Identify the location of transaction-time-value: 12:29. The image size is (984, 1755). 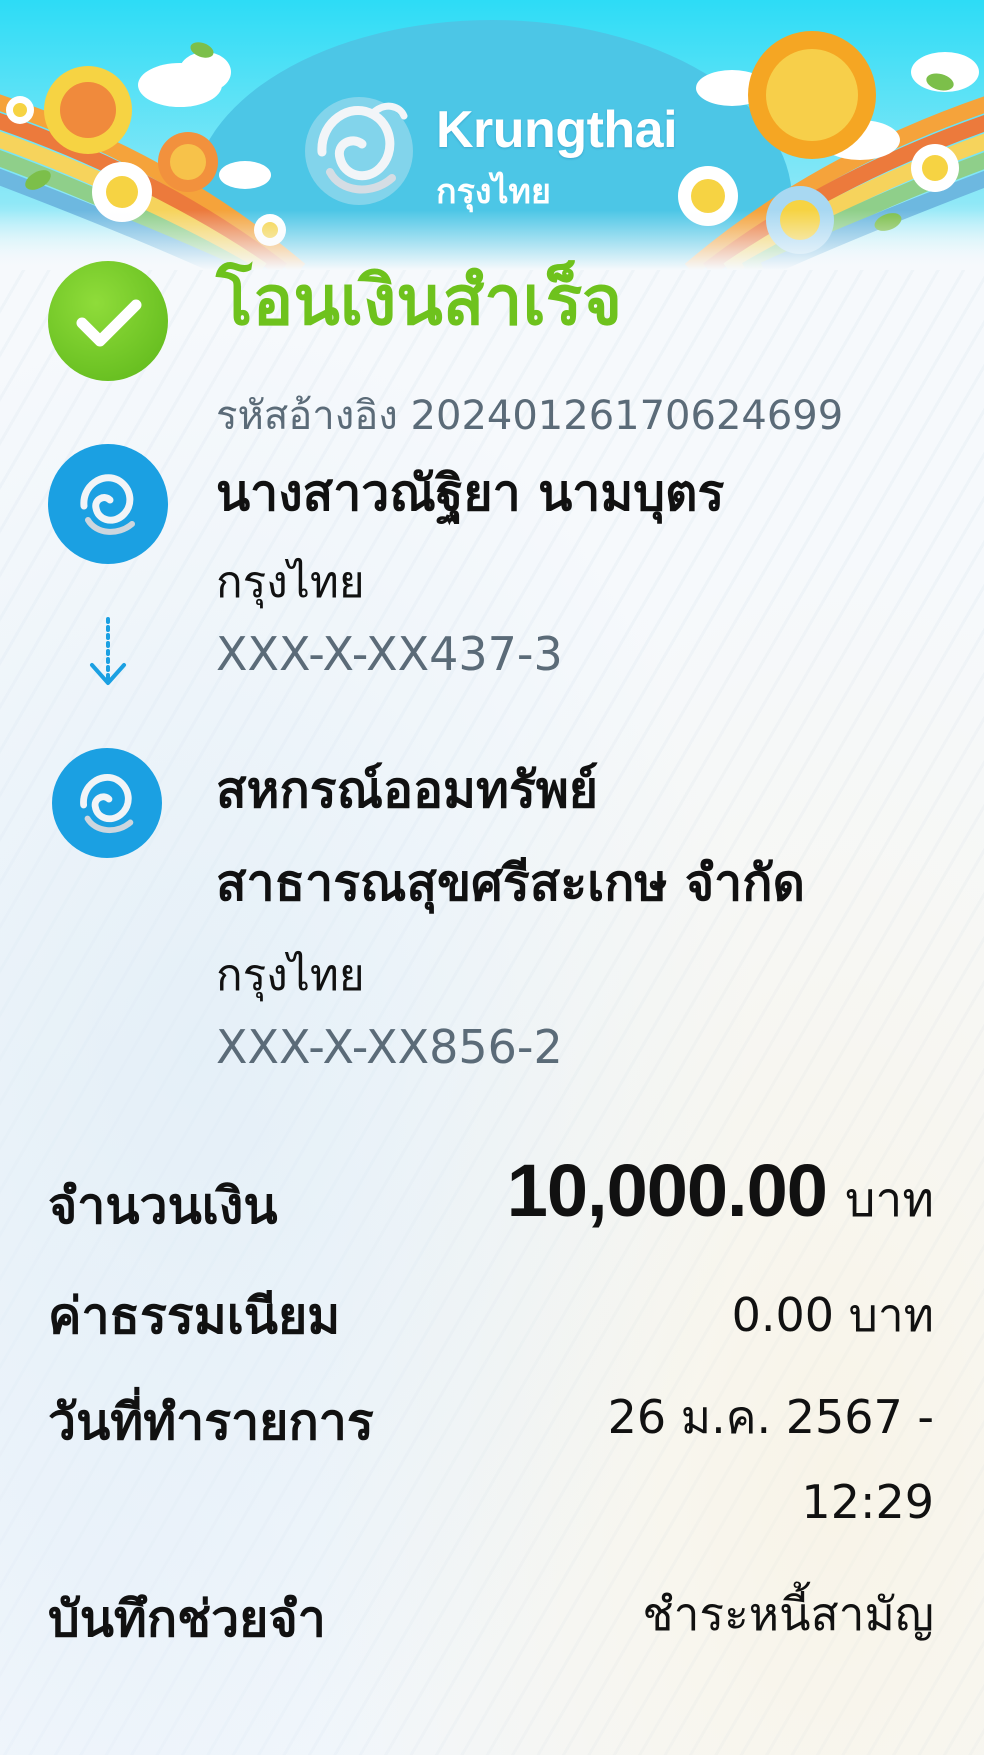
(867, 1502).